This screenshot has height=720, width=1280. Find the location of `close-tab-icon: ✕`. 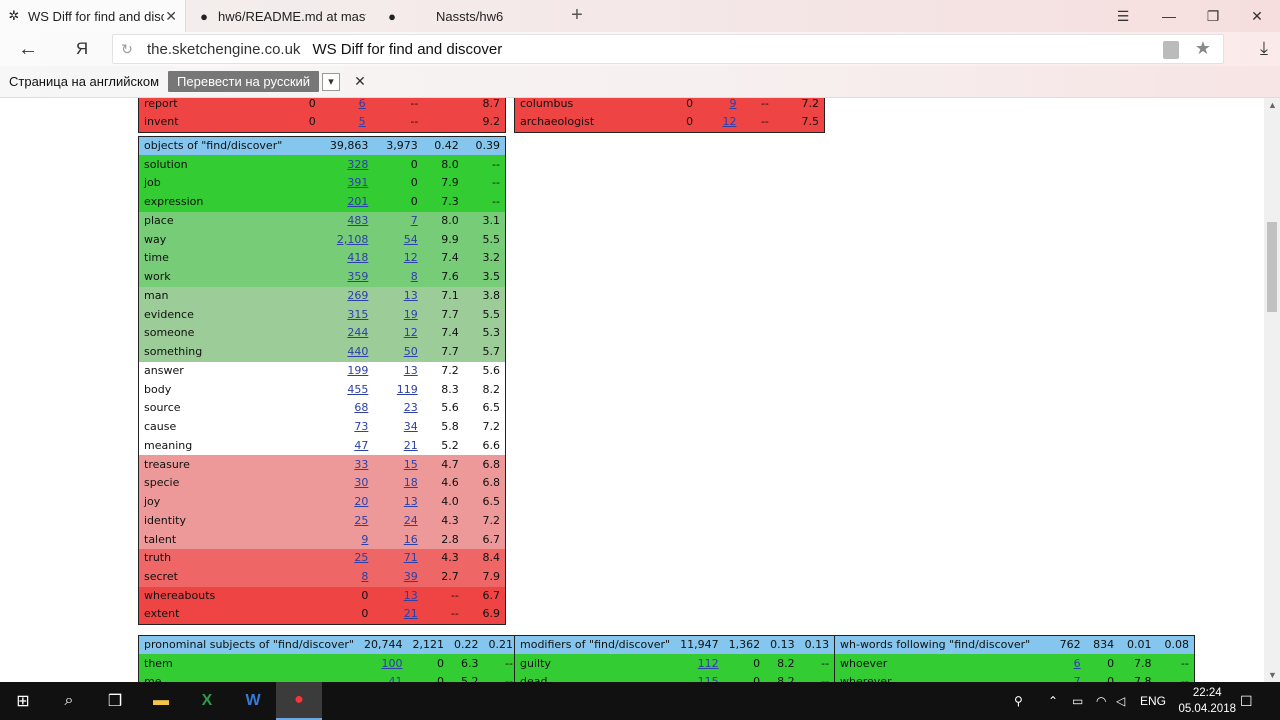

close-tab-icon: ✕ is located at coordinates (171, 16).